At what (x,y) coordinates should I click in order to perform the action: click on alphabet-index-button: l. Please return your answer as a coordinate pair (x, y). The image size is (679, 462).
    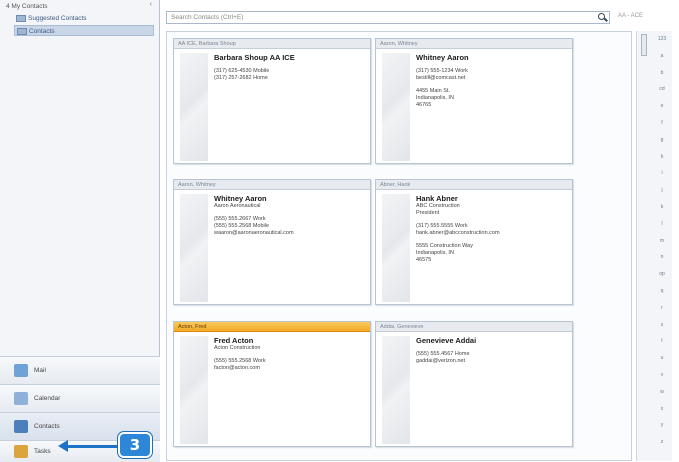
    Looking at the image, I should click on (662, 224).